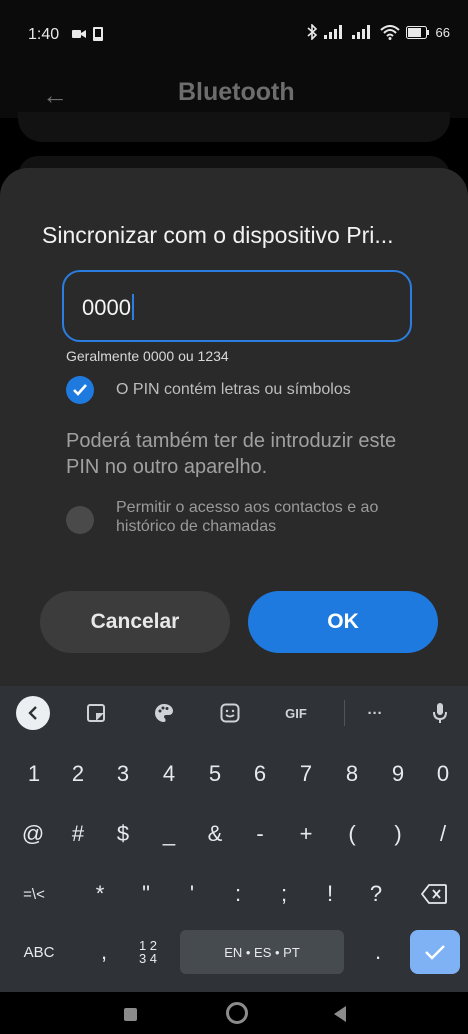  Describe the element at coordinates (123, 834) in the screenshot. I see `key-dollar: $` at that location.